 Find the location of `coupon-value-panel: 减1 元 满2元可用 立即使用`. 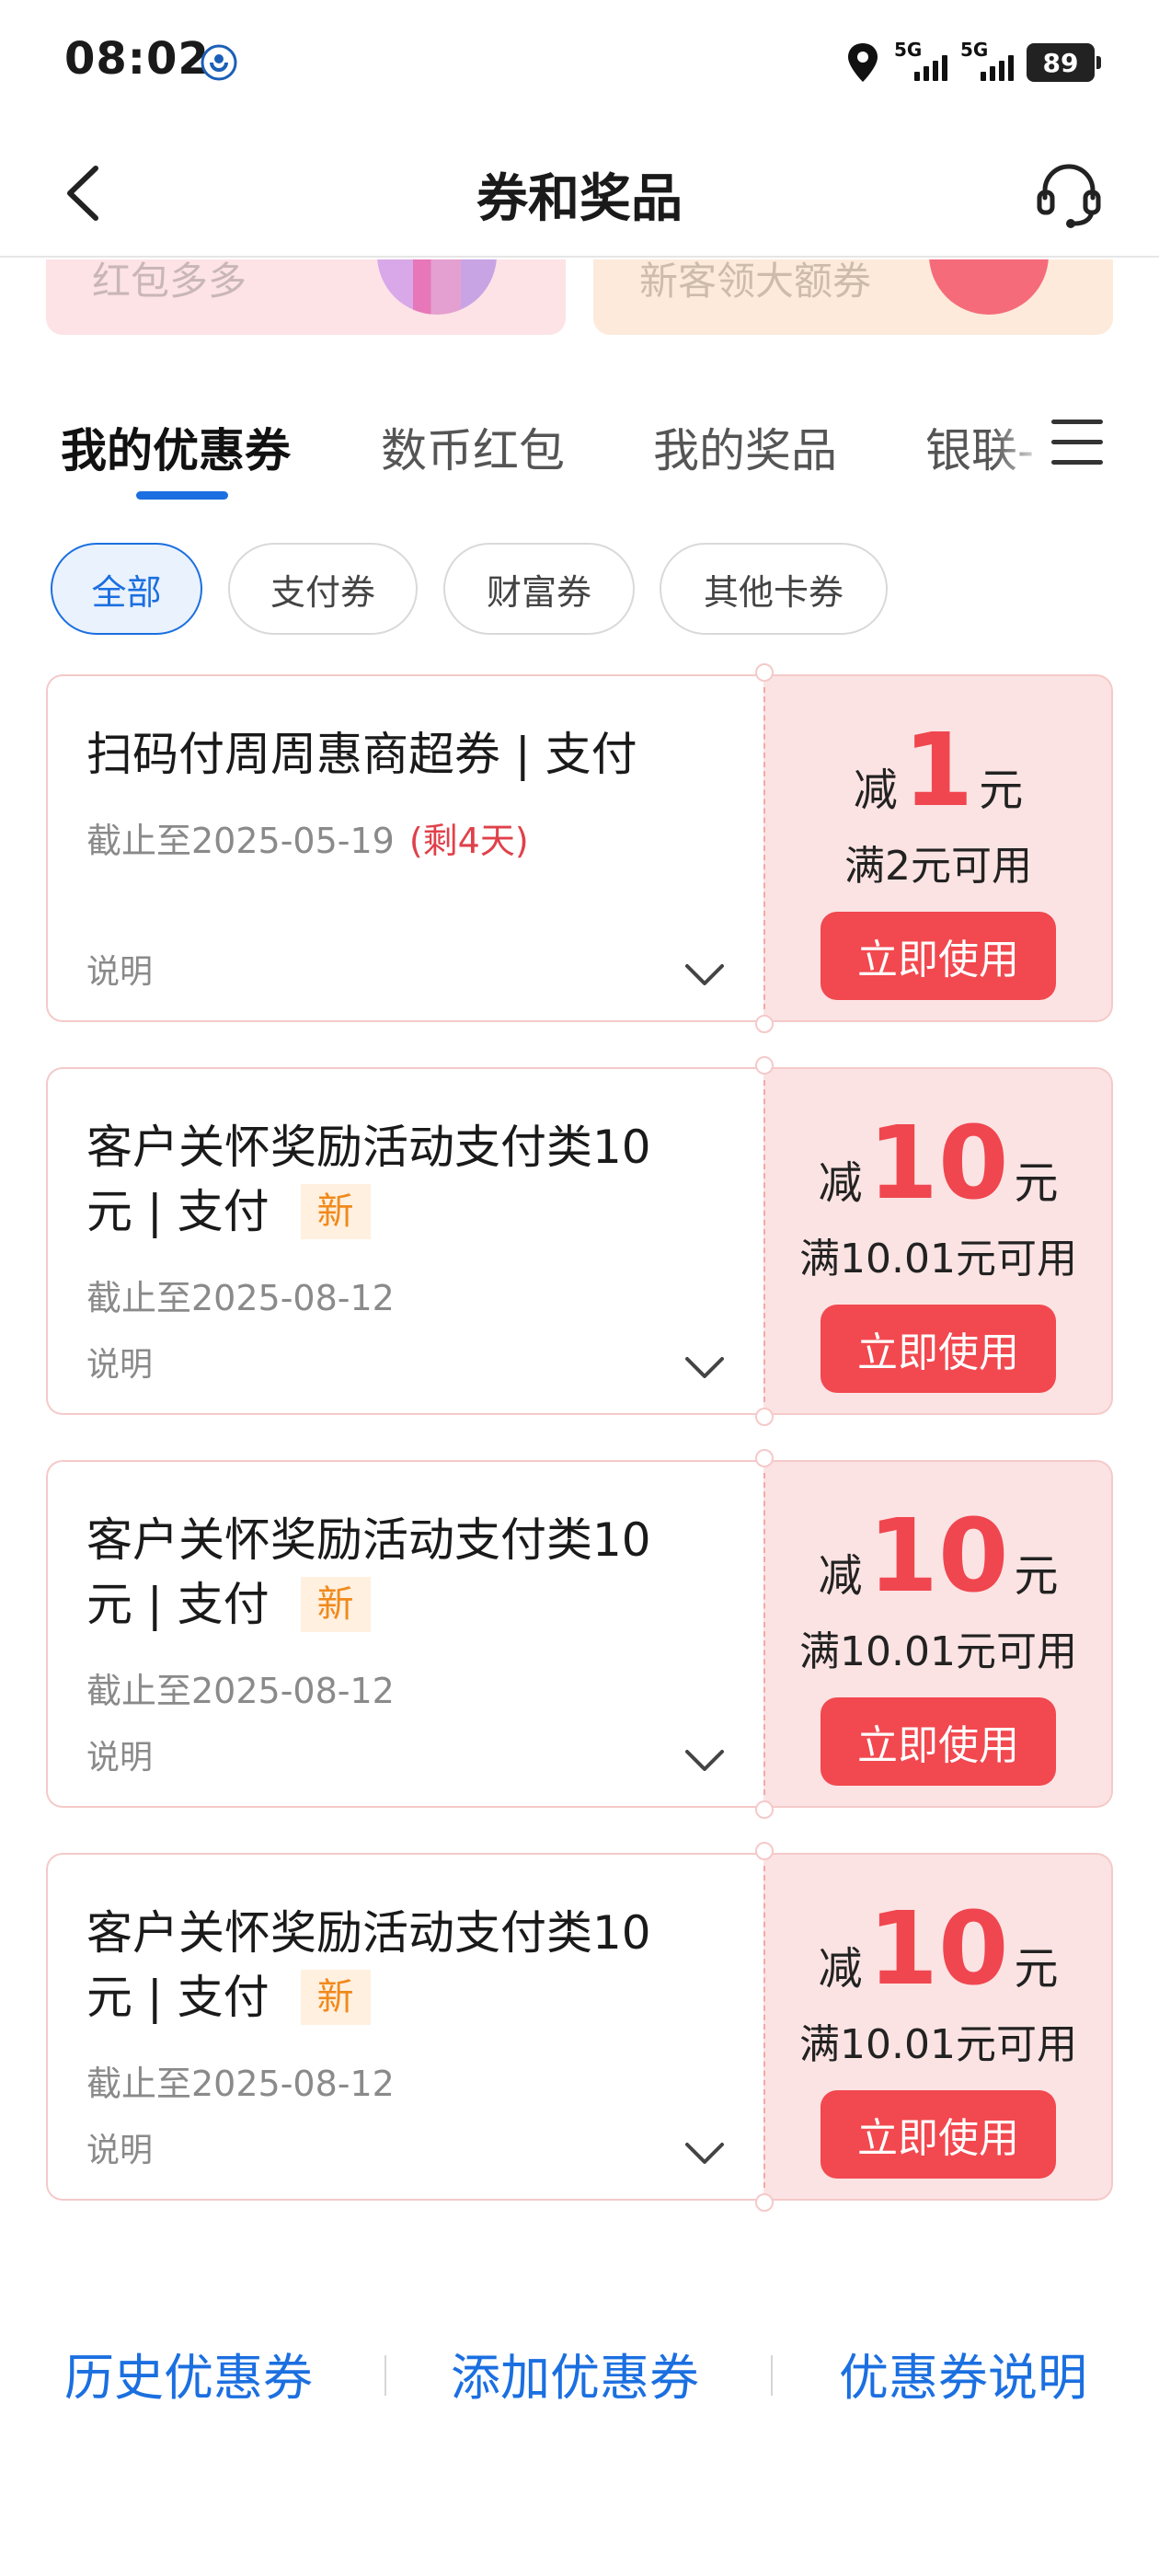

coupon-value-panel: 减1 元 满2元可用 立即使用 is located at coordinates (938, 848).